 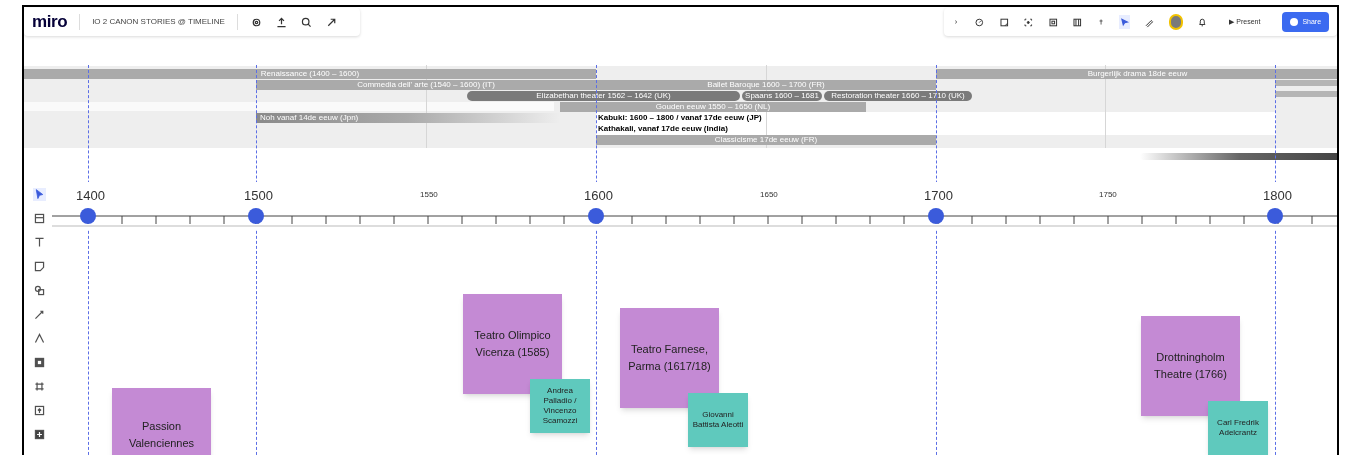 What do you see at coordinates (669, 358) in the screenshot?
I see `sticky-note: Teatro Farnese, Parma (1617/18)` at bounding box center [669, 358].